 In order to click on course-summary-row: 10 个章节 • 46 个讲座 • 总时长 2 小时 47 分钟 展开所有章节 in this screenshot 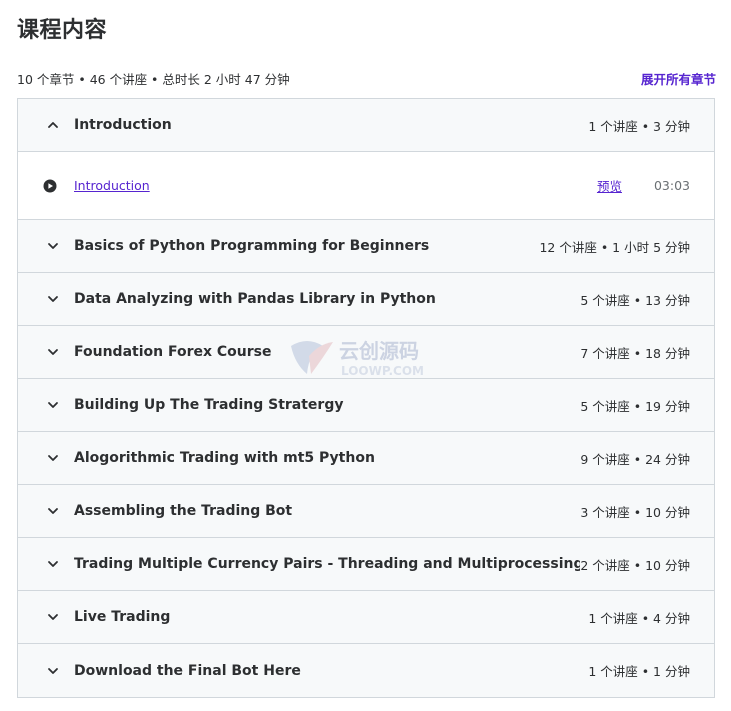, I will do `click(366, 78)`.